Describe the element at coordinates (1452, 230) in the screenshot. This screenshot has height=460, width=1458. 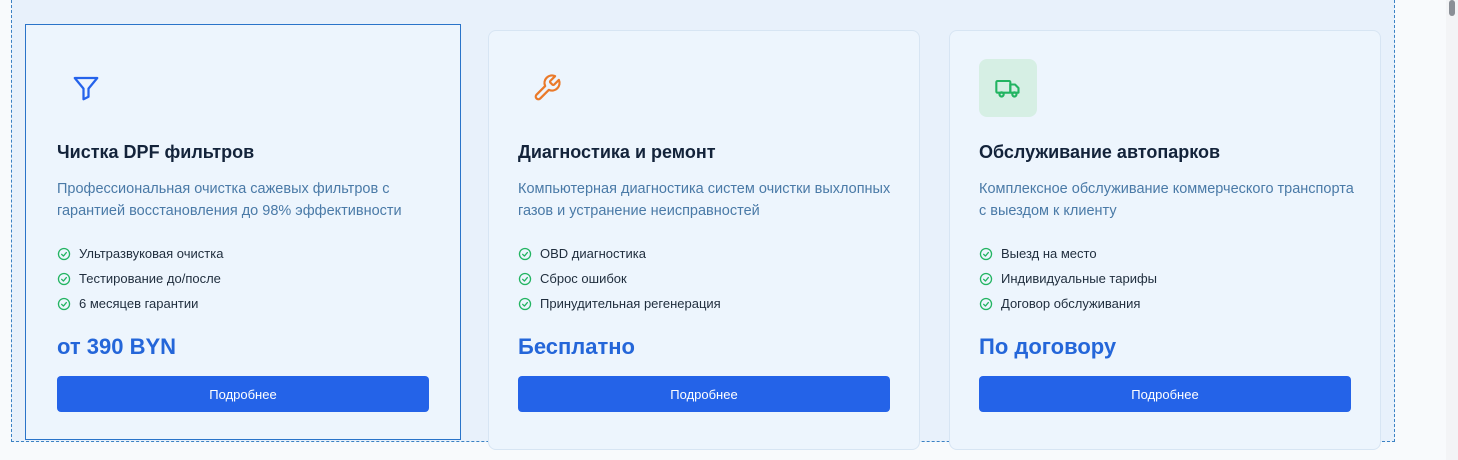
I see `scrollbar` at that location.